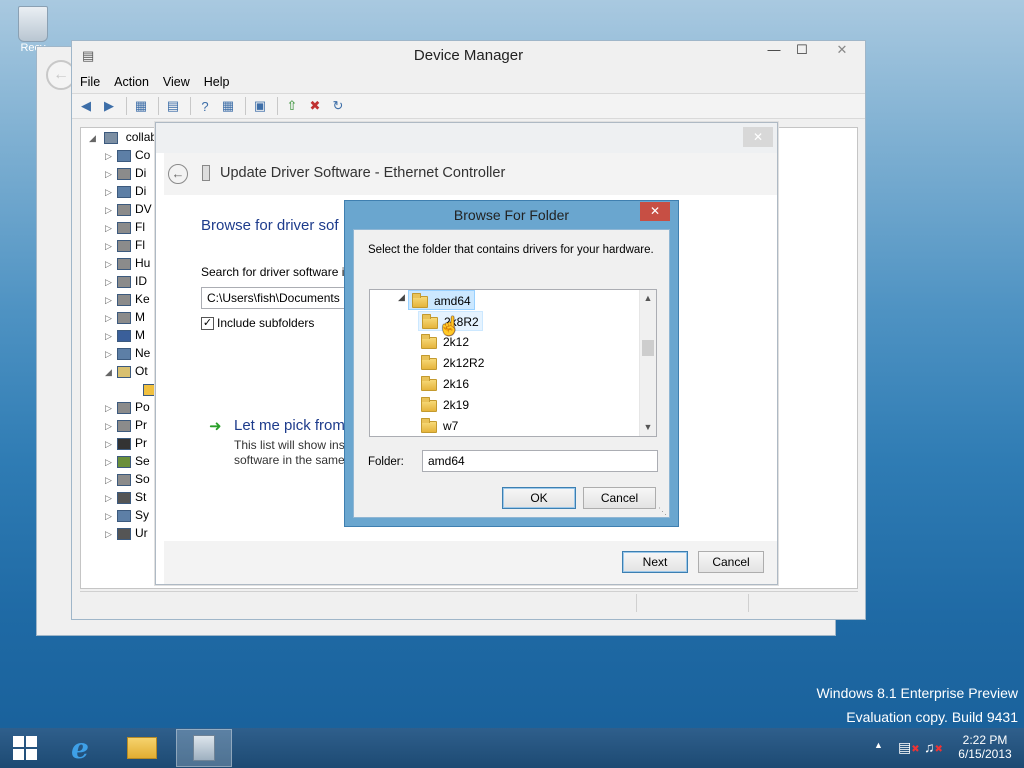 Image resolution: width=1024 pixels, height=768 pixels. I want to click on tree-item: ▷ Sy, so click(127, 515).